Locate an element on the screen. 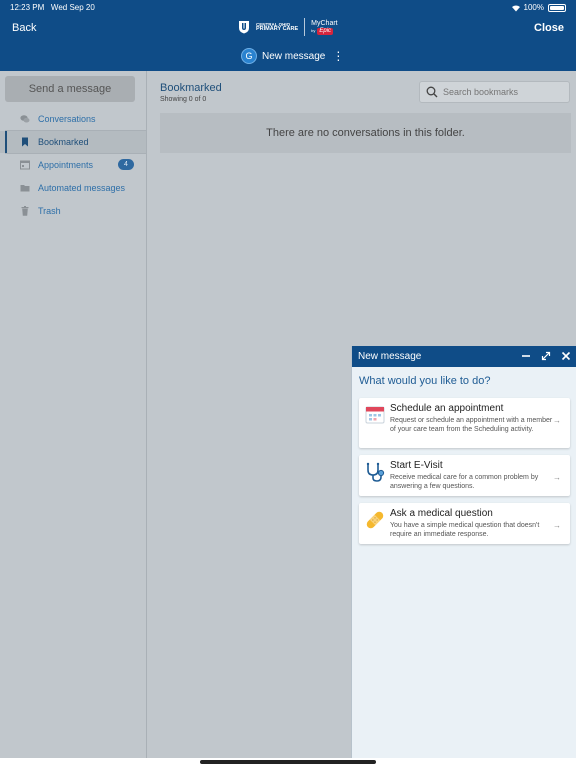 This screenshot has width=576, height=768. send-message-button: Send a message is located at coordinates (70, 89).